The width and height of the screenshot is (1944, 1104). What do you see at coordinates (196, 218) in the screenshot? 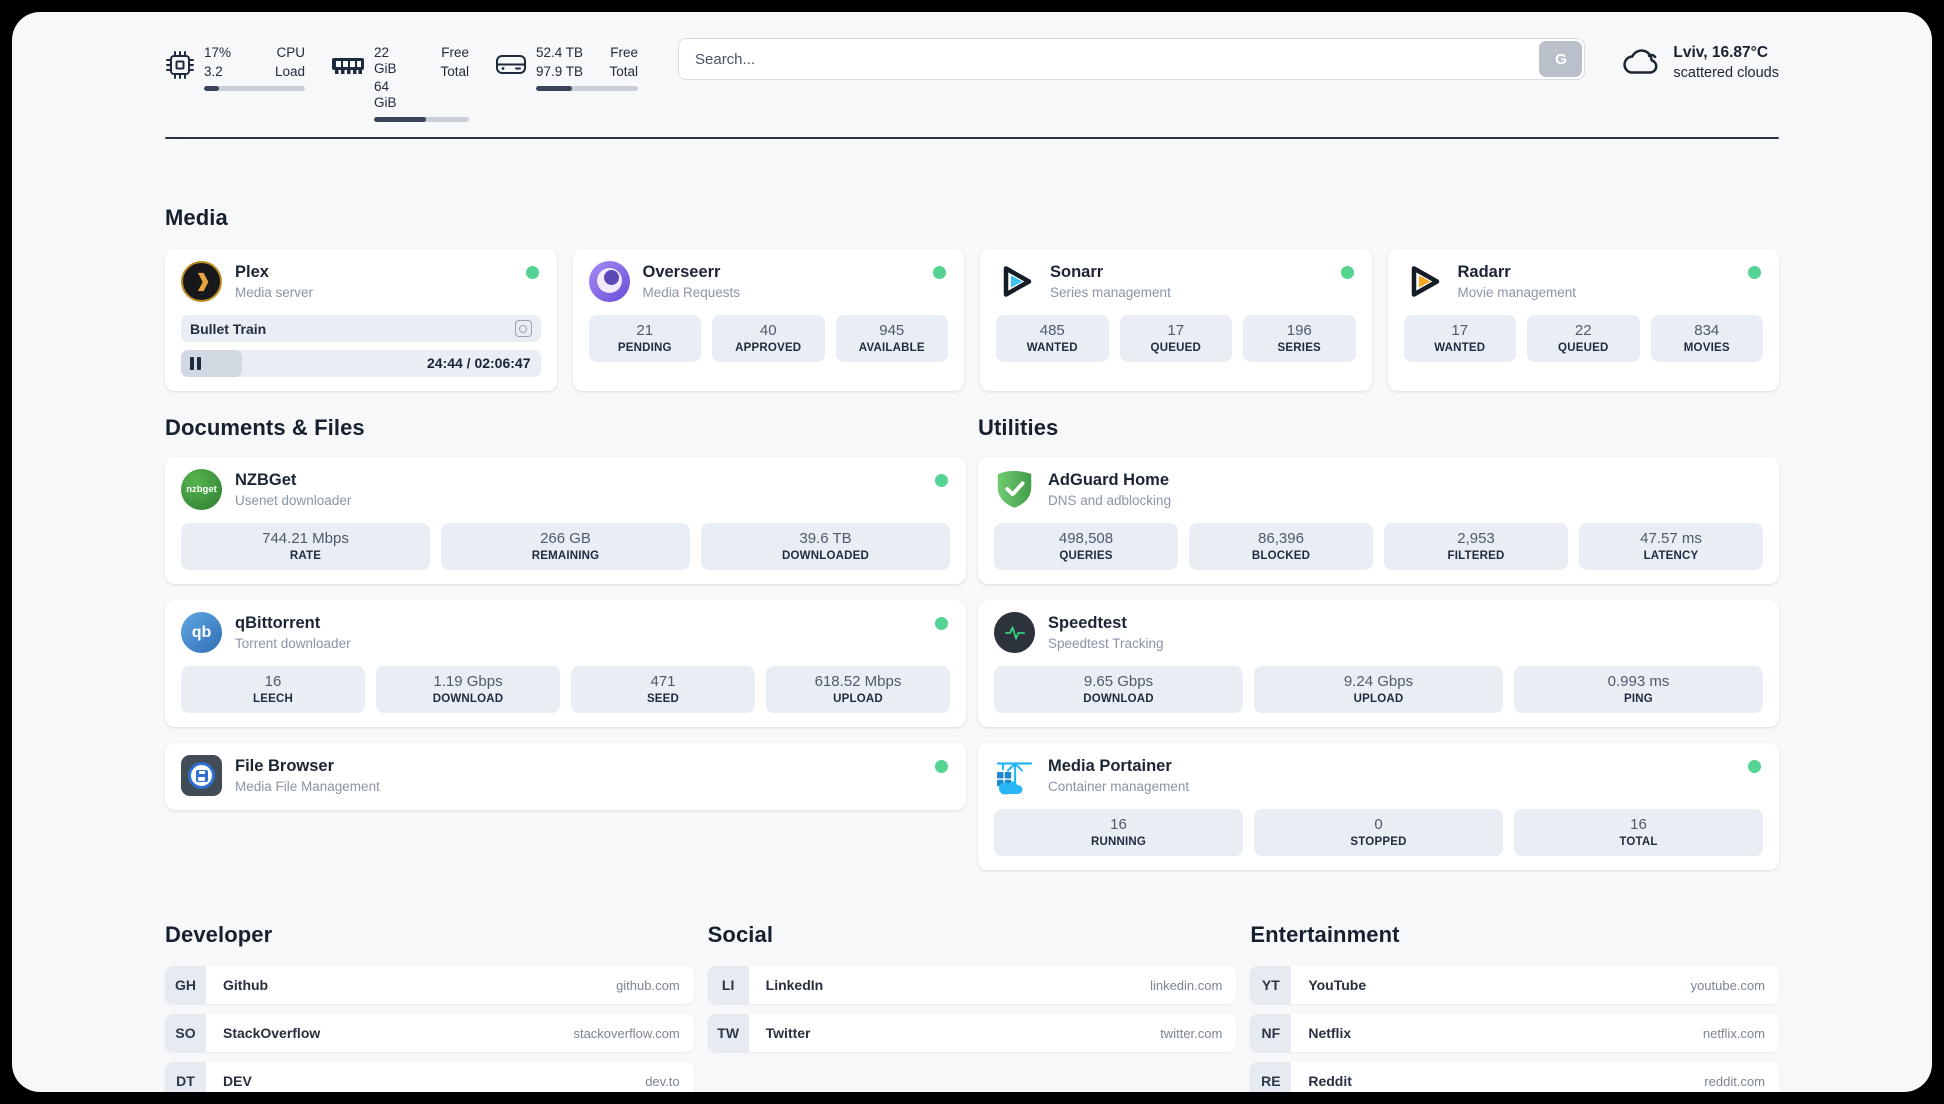
I see `section-title-media: Media` at bounding box center [196, 218].